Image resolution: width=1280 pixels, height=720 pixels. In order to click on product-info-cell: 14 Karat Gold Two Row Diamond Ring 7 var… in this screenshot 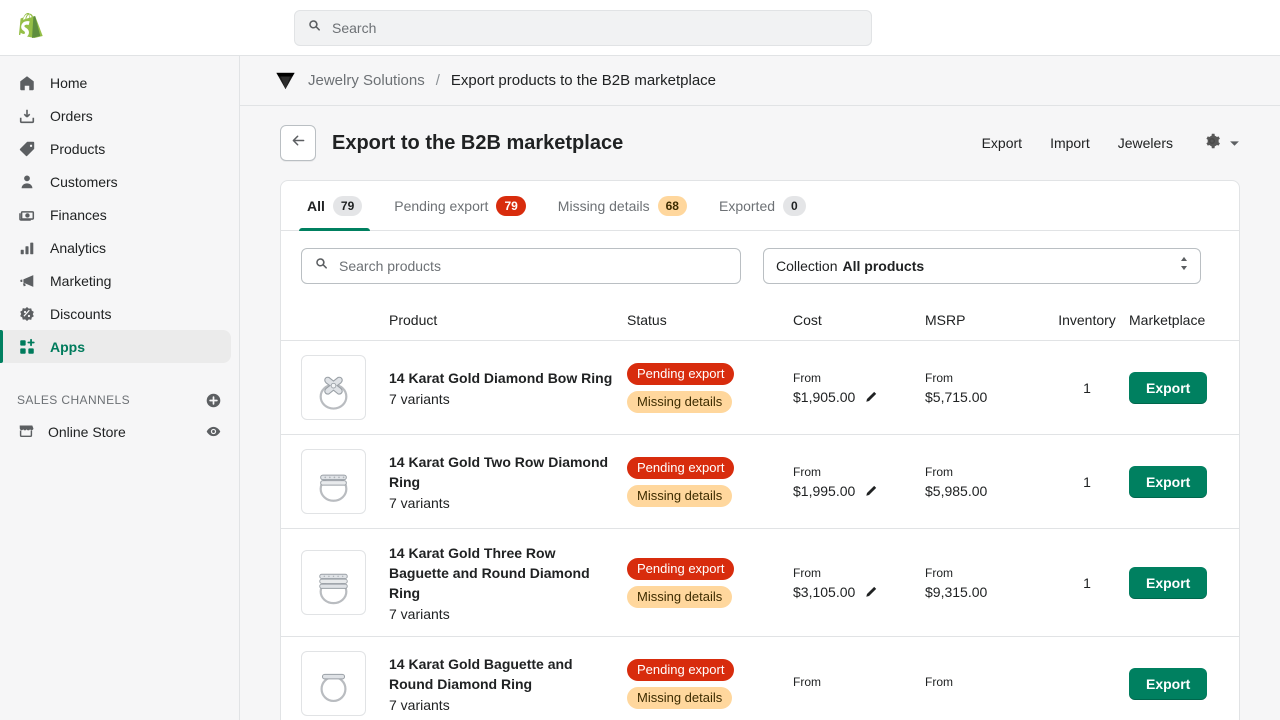, I will do `click(508, 481)`.